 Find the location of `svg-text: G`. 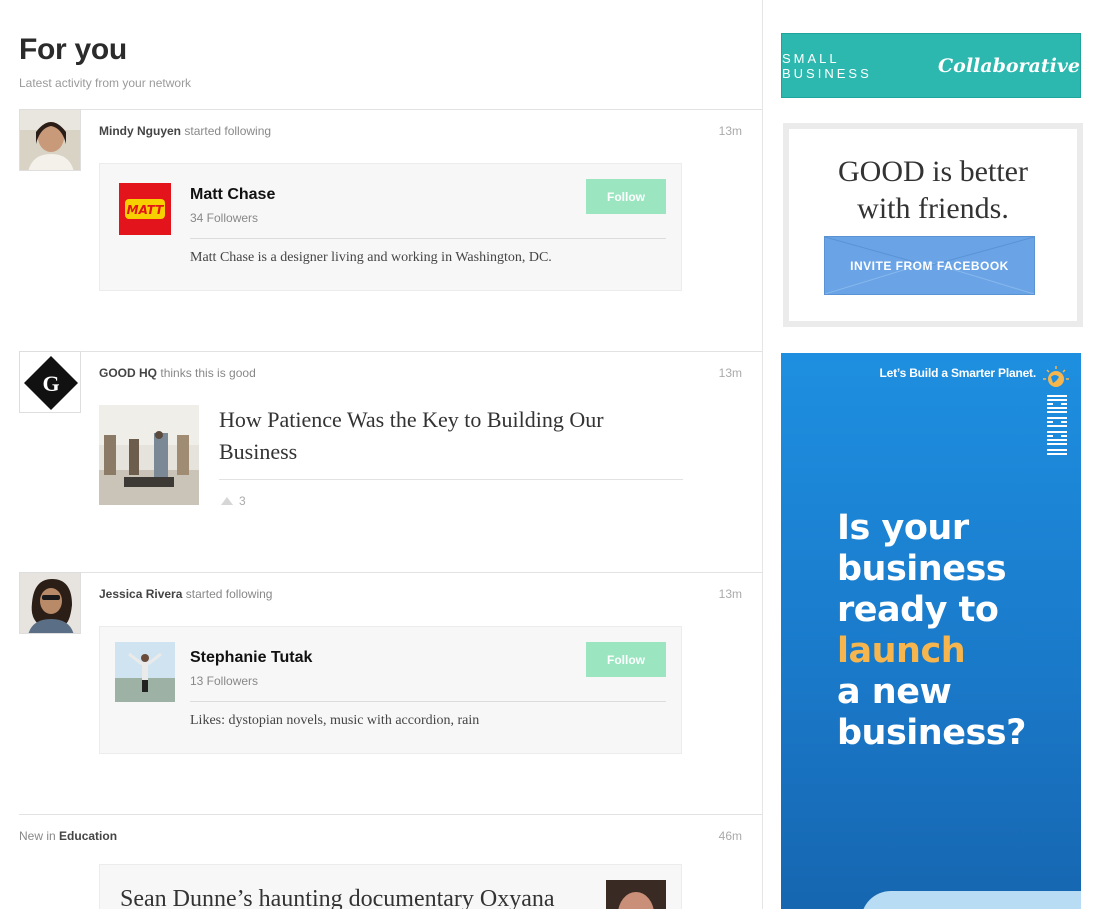

svg-text: G is located at coordinates (50, 383).